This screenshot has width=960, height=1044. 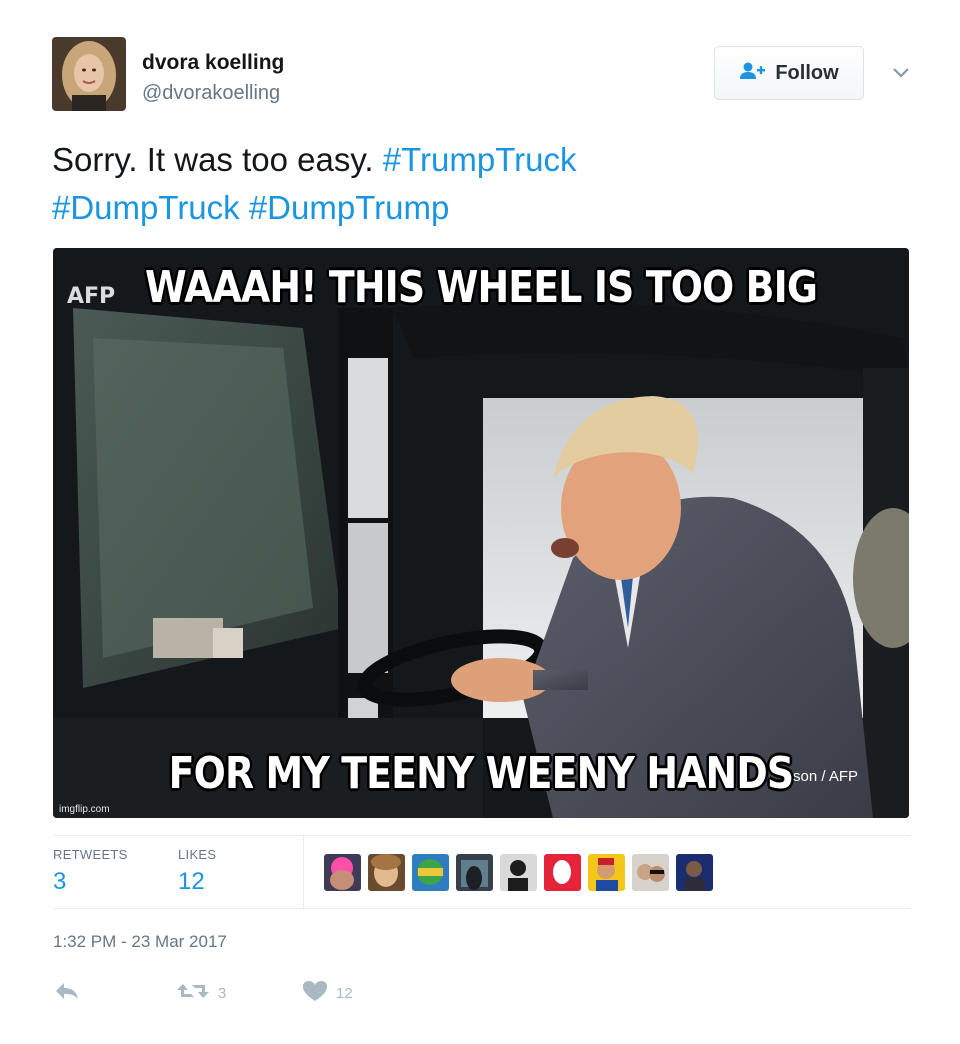 What do you see at coordinates (89, 74) in the screenshot?
I see `user-avatar` at bounding box center [89, 74].